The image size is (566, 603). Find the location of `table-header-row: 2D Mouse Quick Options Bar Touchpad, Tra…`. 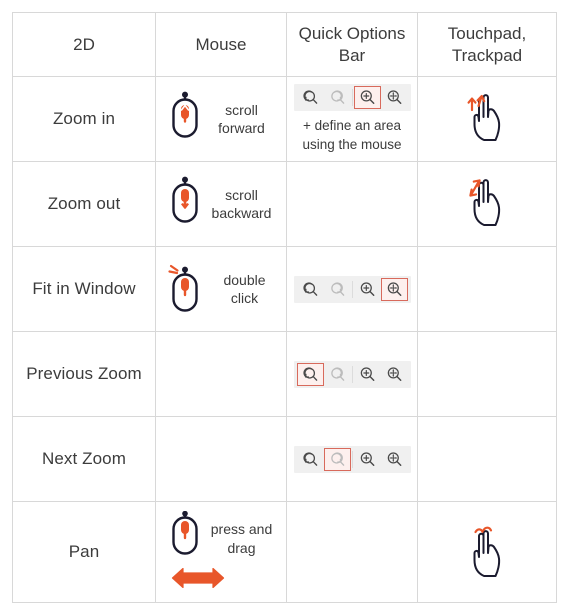

table-header-row: 2D Mouse Quick Options Bar Touchpad, Tra… is located at coordinates (284, 44).